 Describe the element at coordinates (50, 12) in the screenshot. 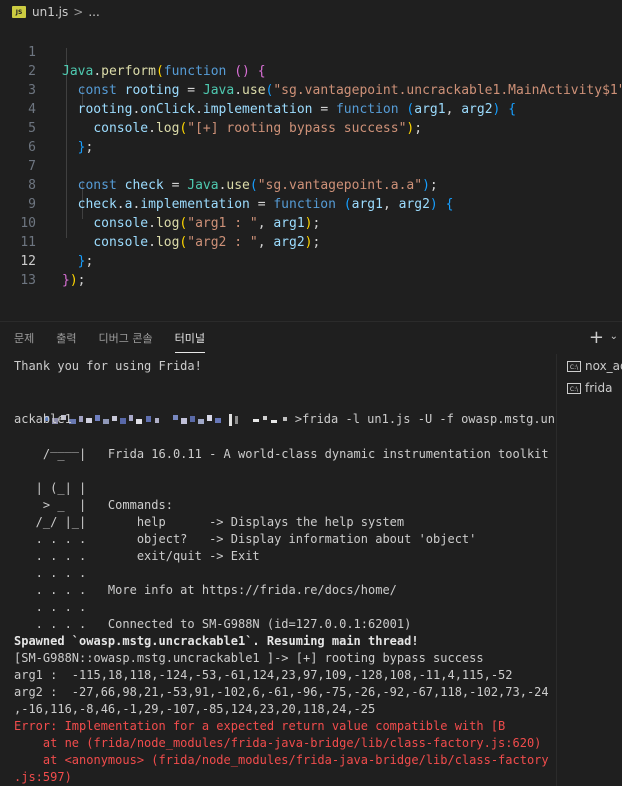

I see `breadcrumb-filename: un1.js` at that location.